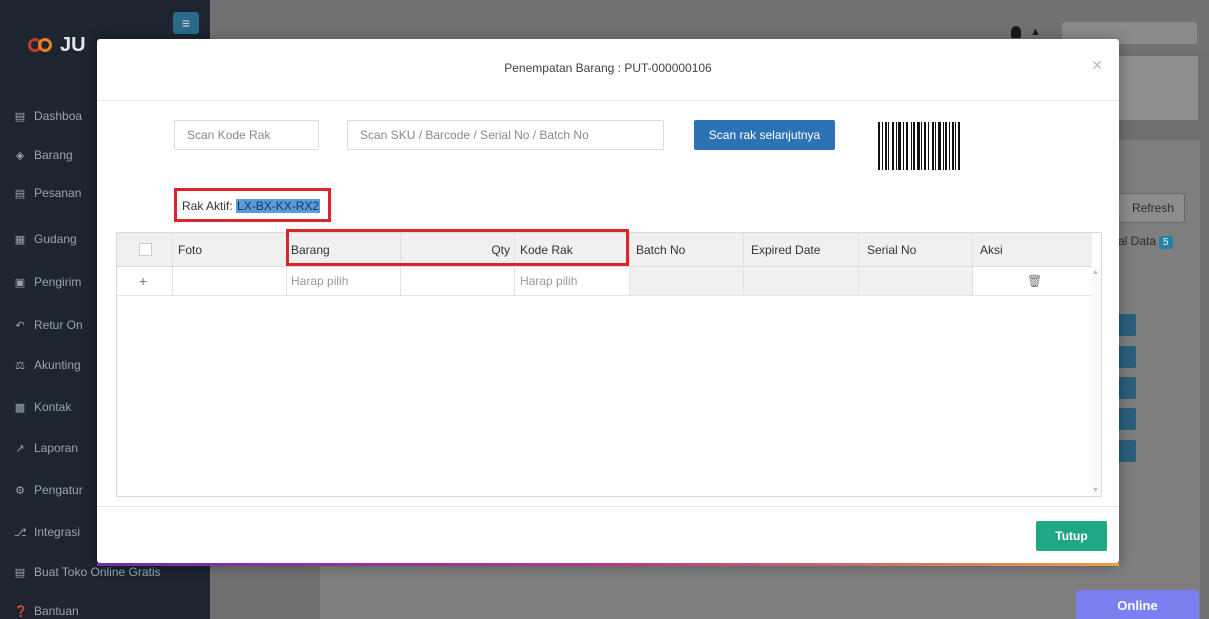  Describe the element at coordinates (143, 281) in the screenshot. I see `add-row-icon: +` at that location.